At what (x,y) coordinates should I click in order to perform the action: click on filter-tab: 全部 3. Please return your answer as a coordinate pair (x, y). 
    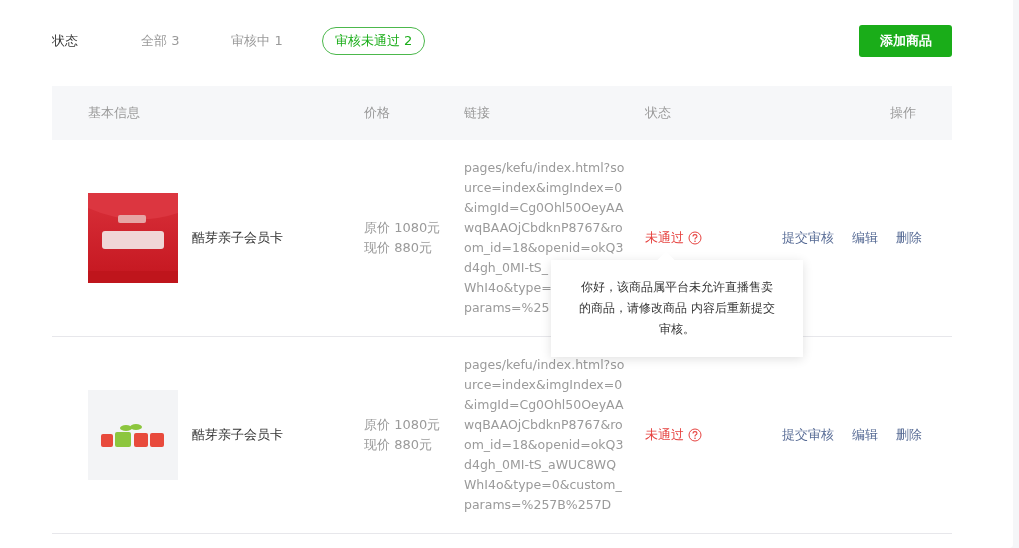
    Looking at the image, I should click on (160, 41).